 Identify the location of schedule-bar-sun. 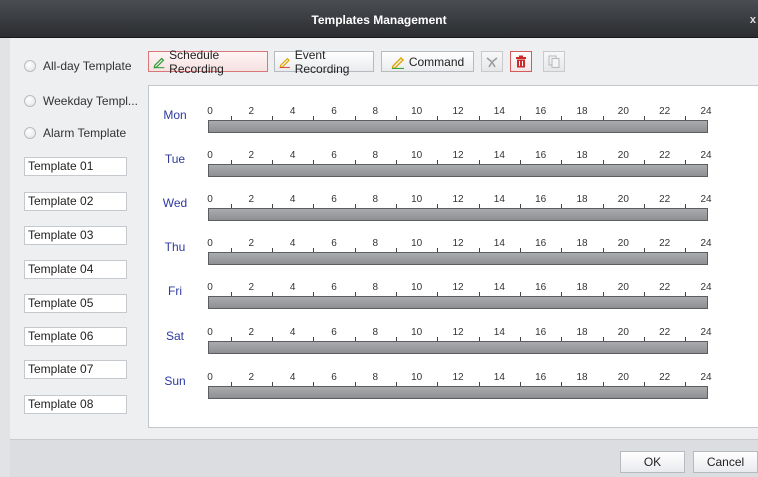
(458, 392).